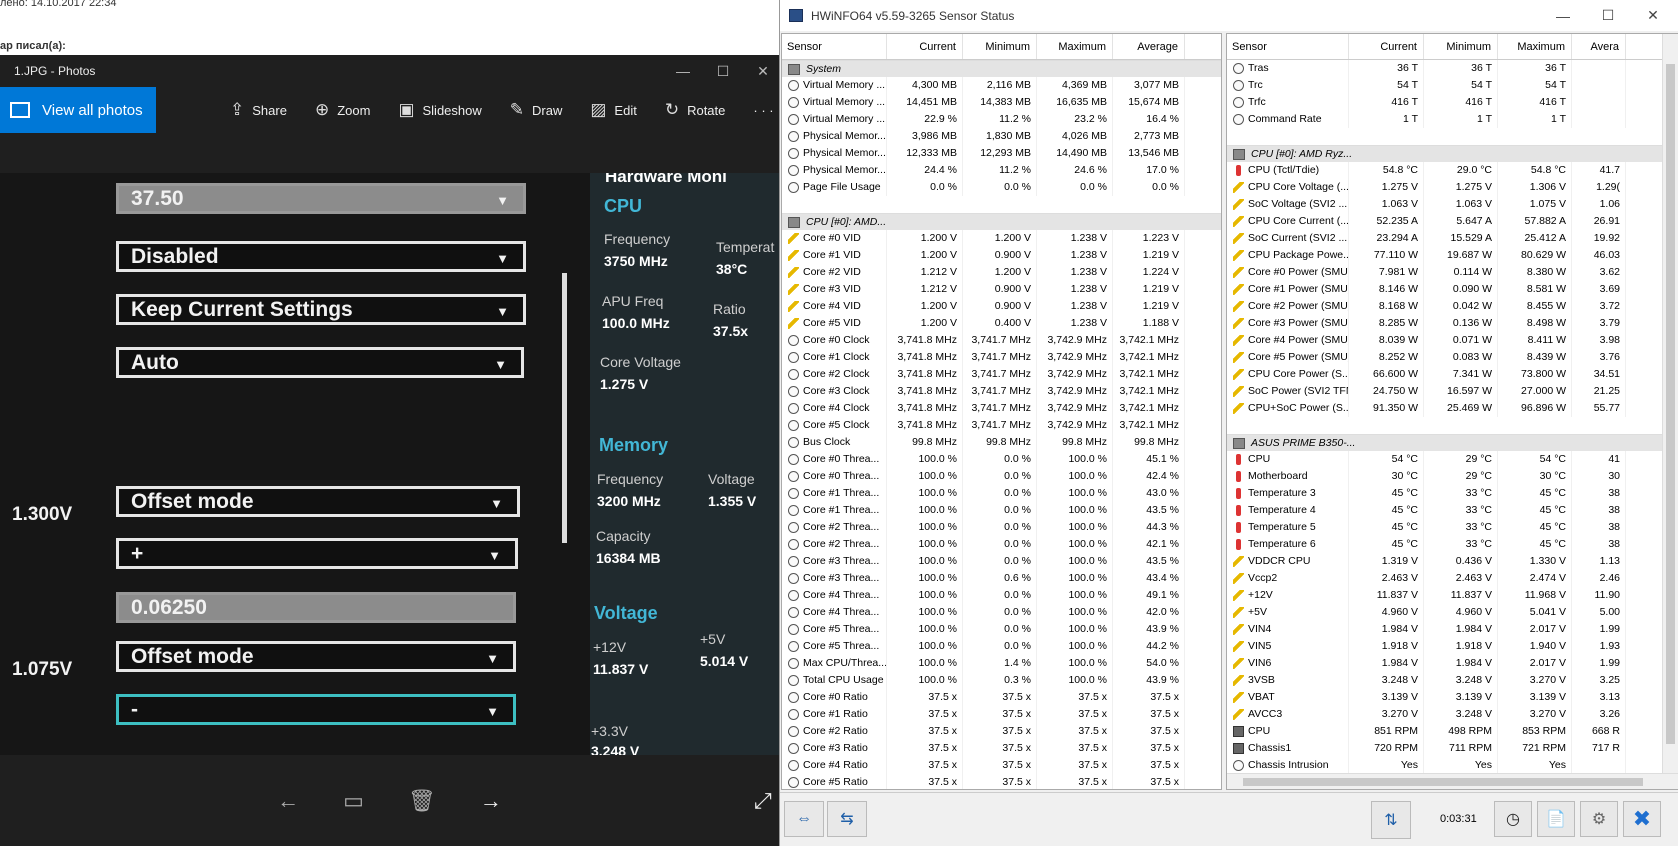 This screenshot has height=846, width=1678. I want to click on draw-button: ✎ Draw, so click(536, 110).